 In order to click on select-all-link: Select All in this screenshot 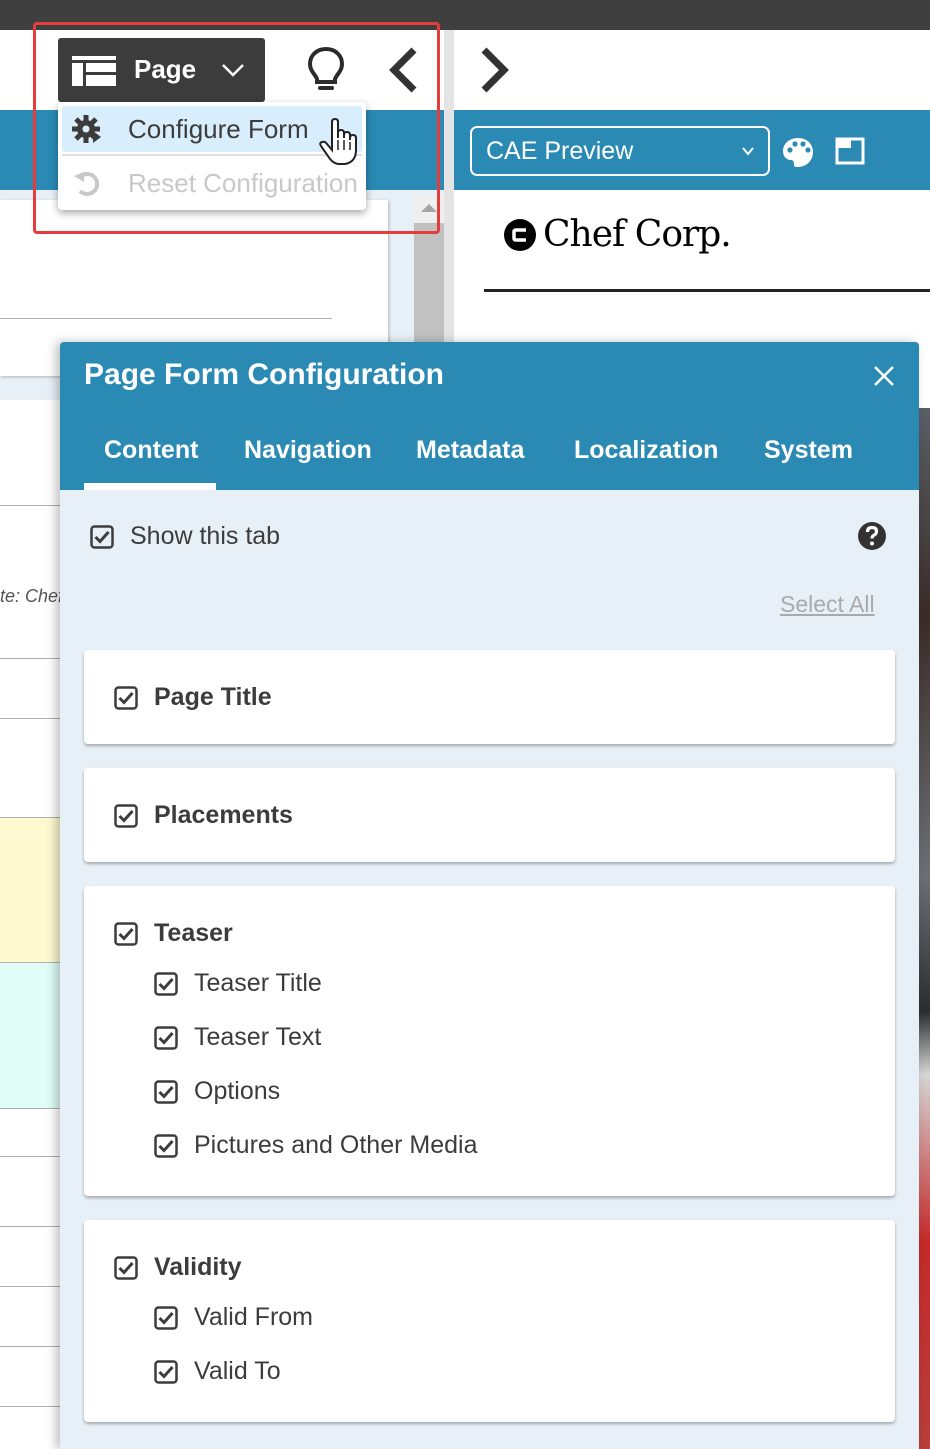, I will do `click(827, 604)`.